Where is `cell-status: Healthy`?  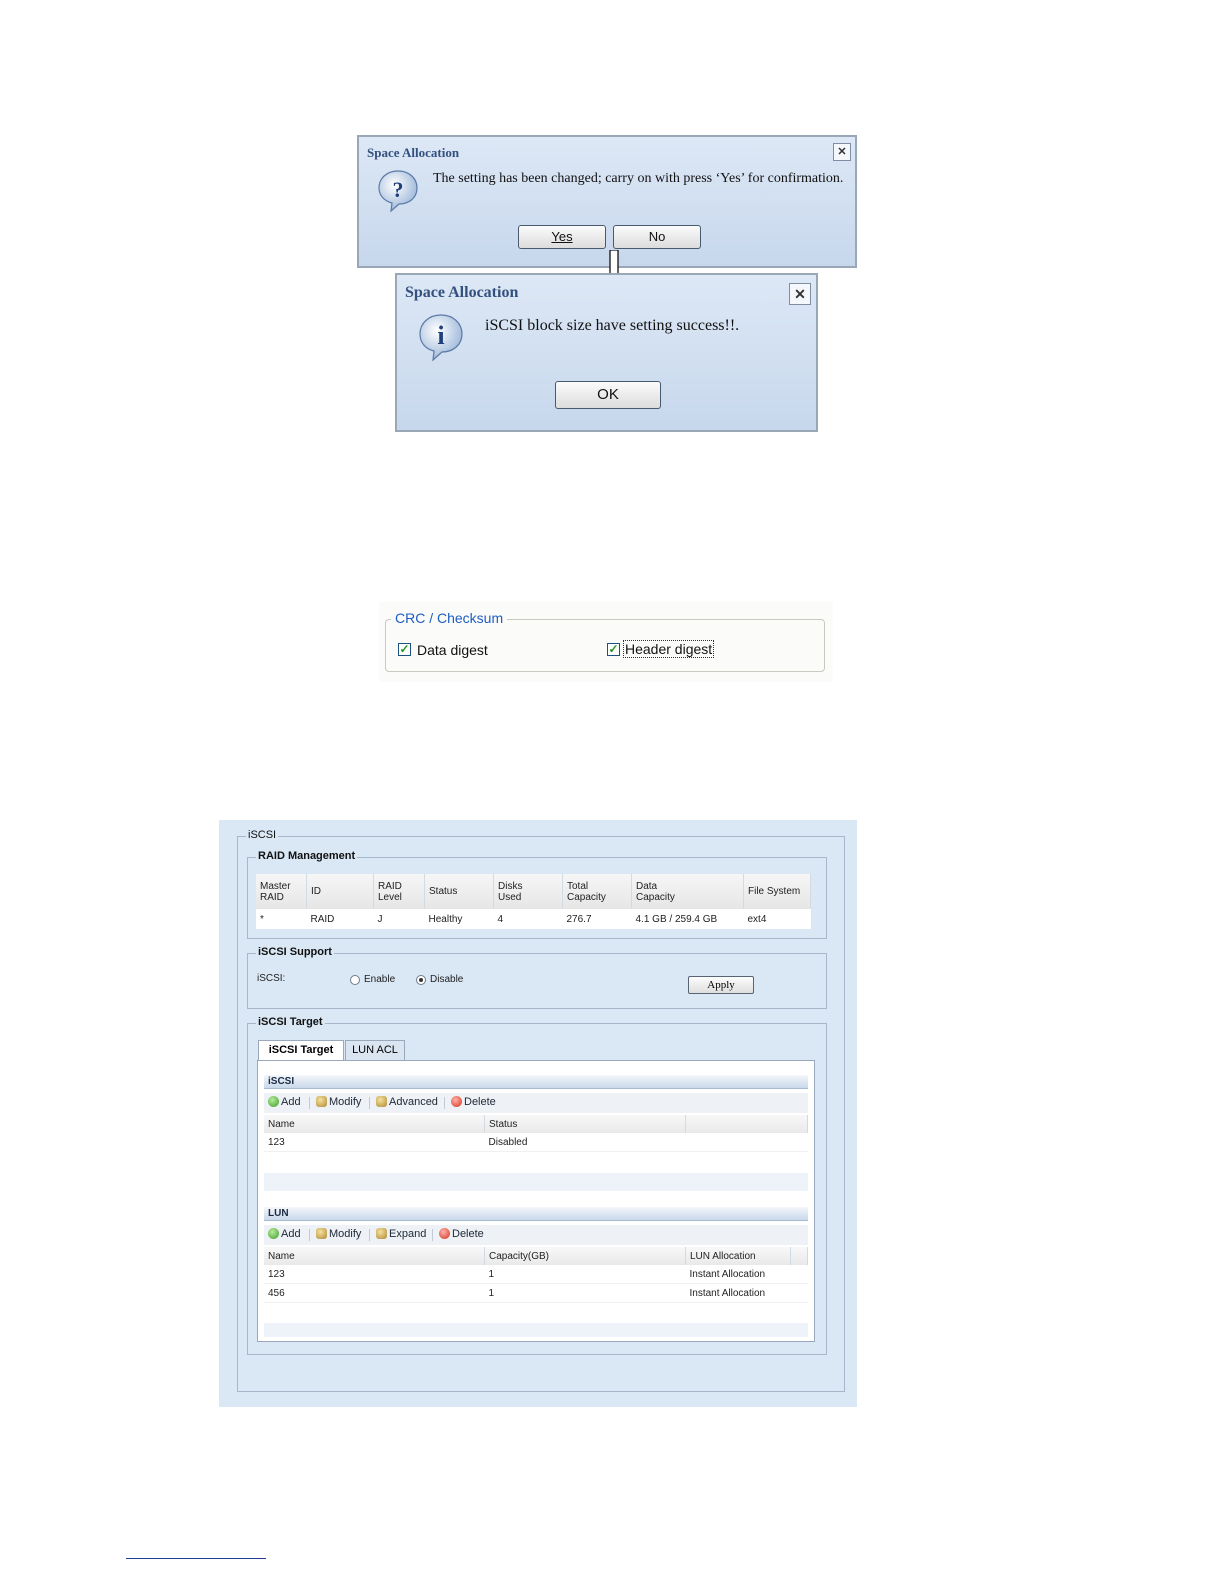
cell-status: Healthy is located at coordinates (445, 919).